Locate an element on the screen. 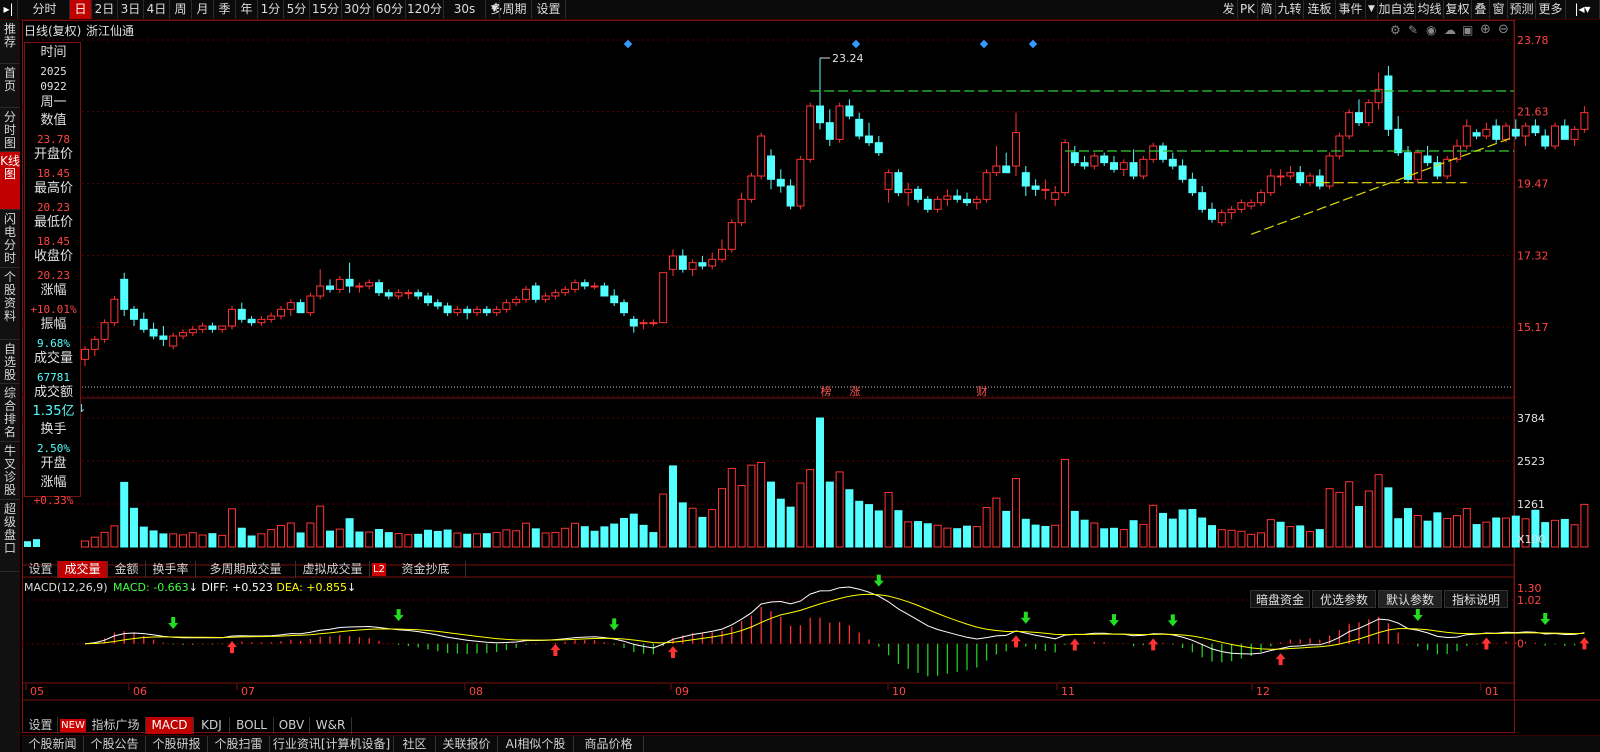 The width and height of the screenshot is (1600, 752). tool-2: 简 is located at coordinates (1267, 9).